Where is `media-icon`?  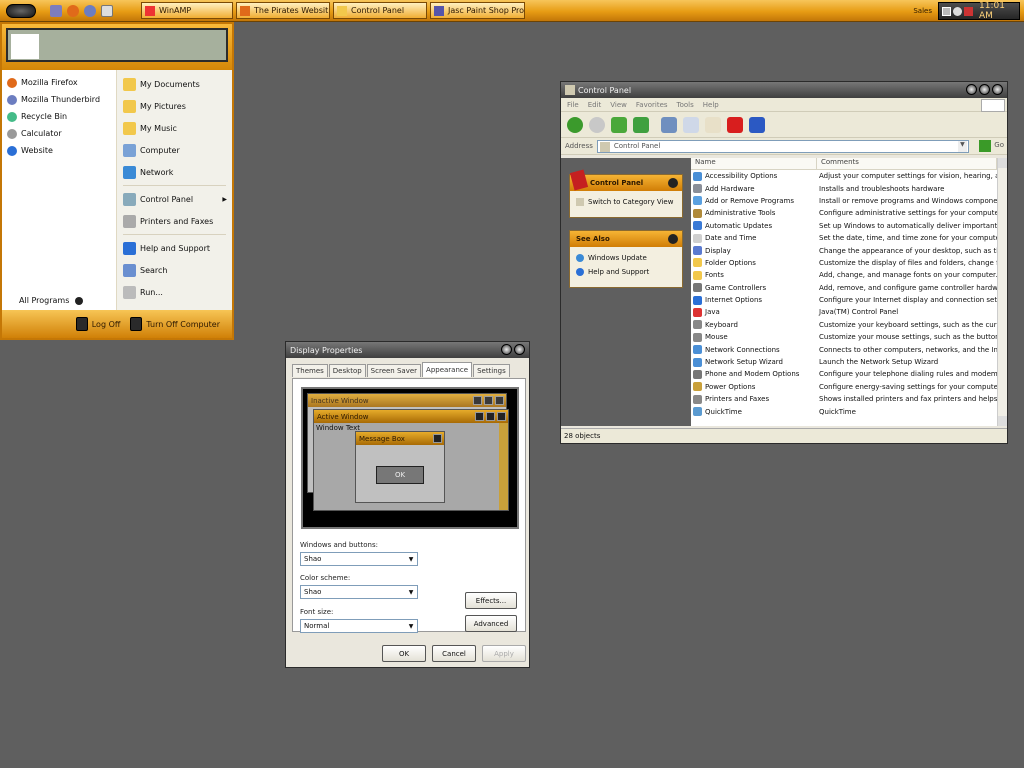 media-icon is located at coordinates (107, 10).